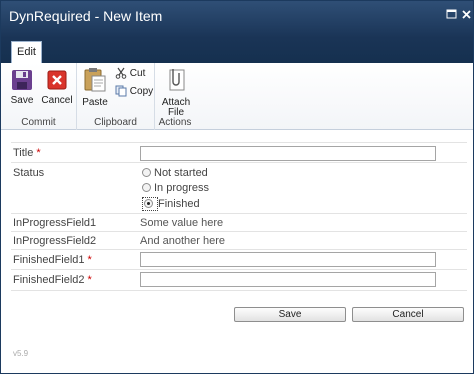 The height and width of the screenshot is (374, 474). What do you see at coordinates (466, 15) in the screenshot?
I see `close-icon` at bounding box center [466, 15].